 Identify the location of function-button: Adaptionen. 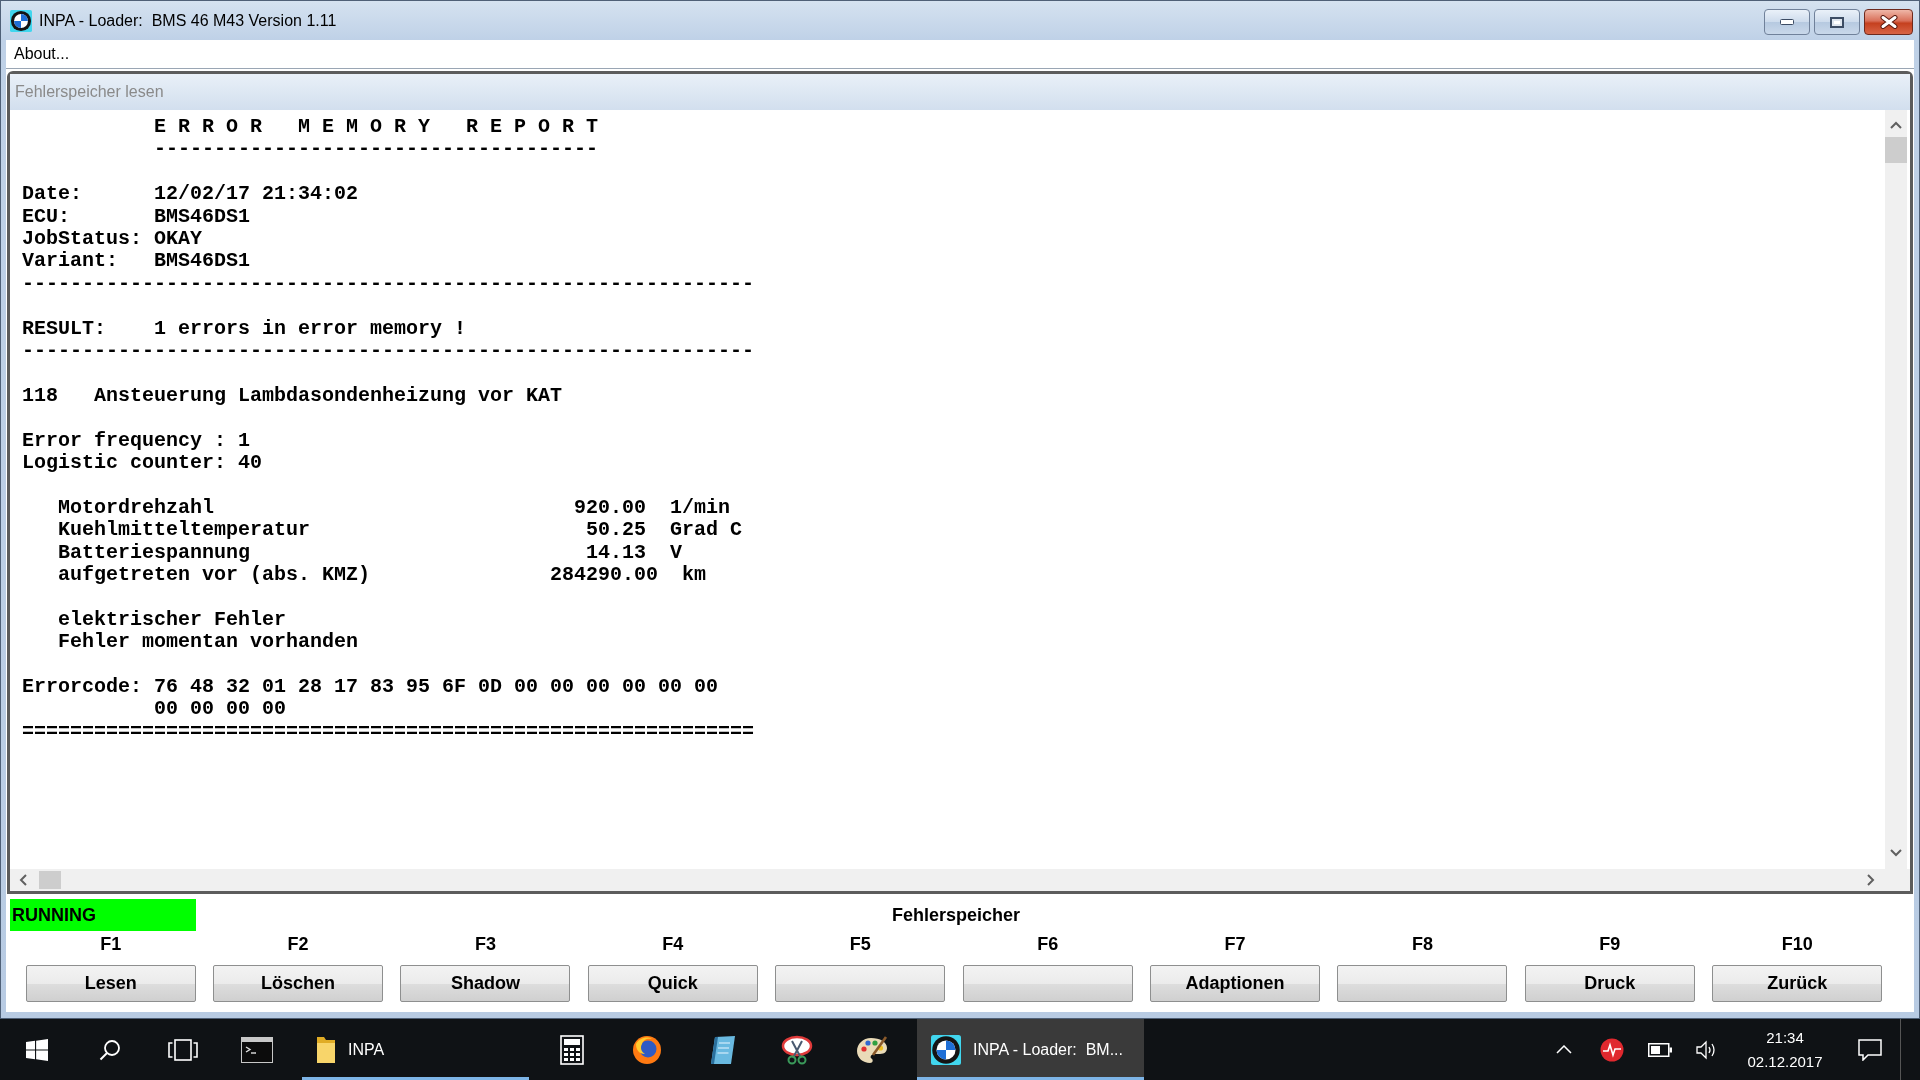
(1235, 983).